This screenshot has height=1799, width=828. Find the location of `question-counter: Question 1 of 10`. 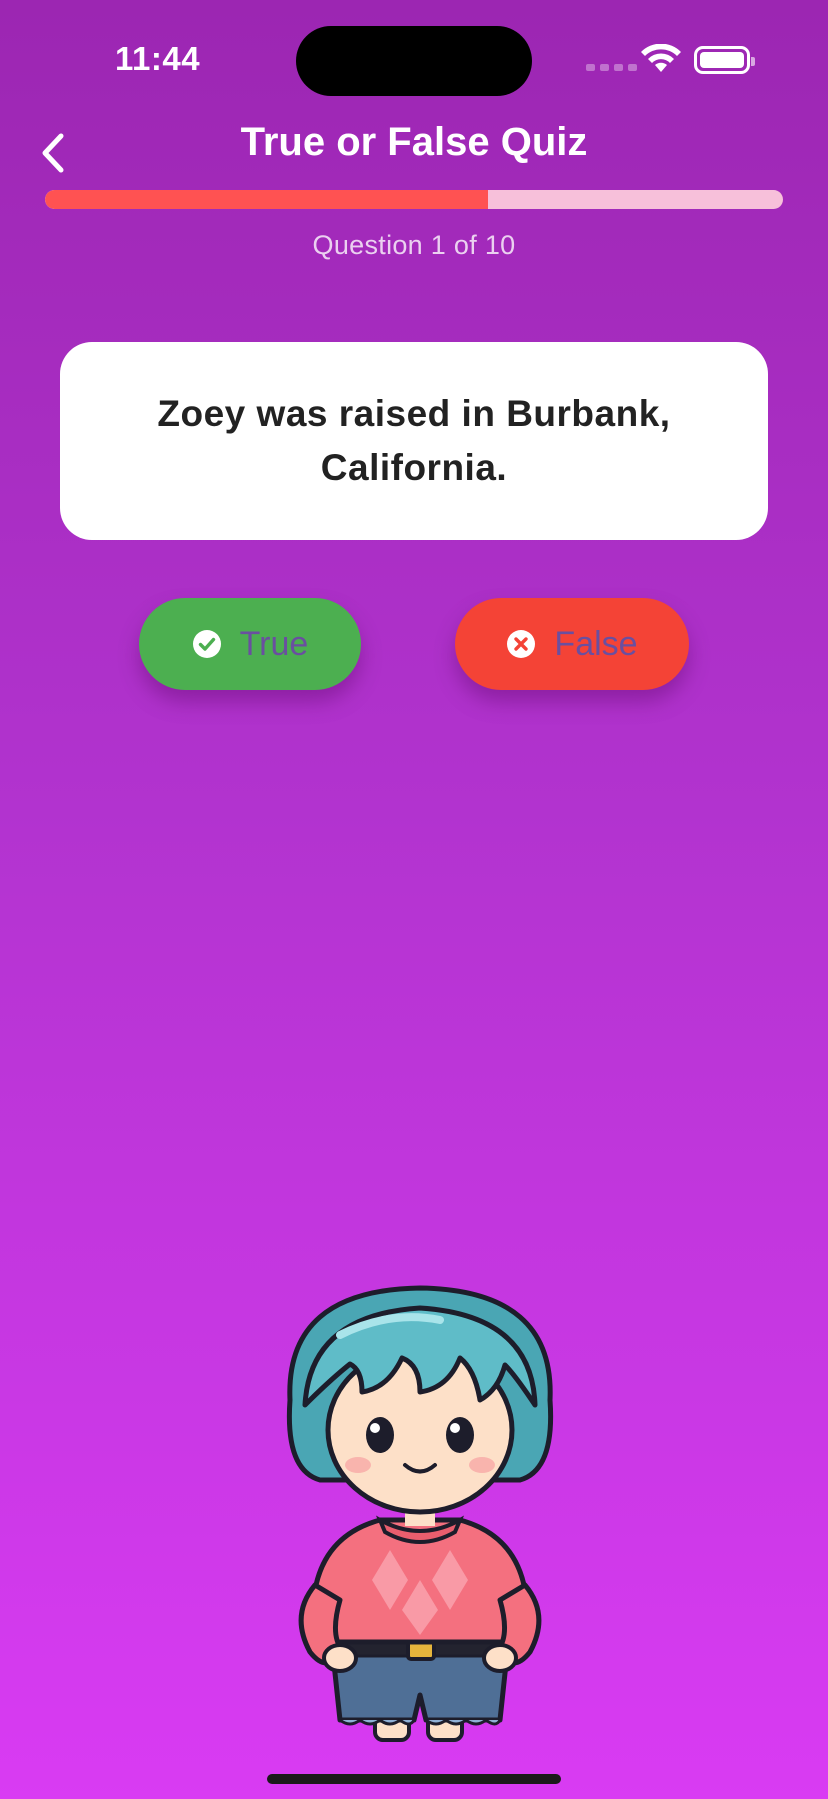

question-counter: Question 1 of 10 is located at coordinates (414, 245).